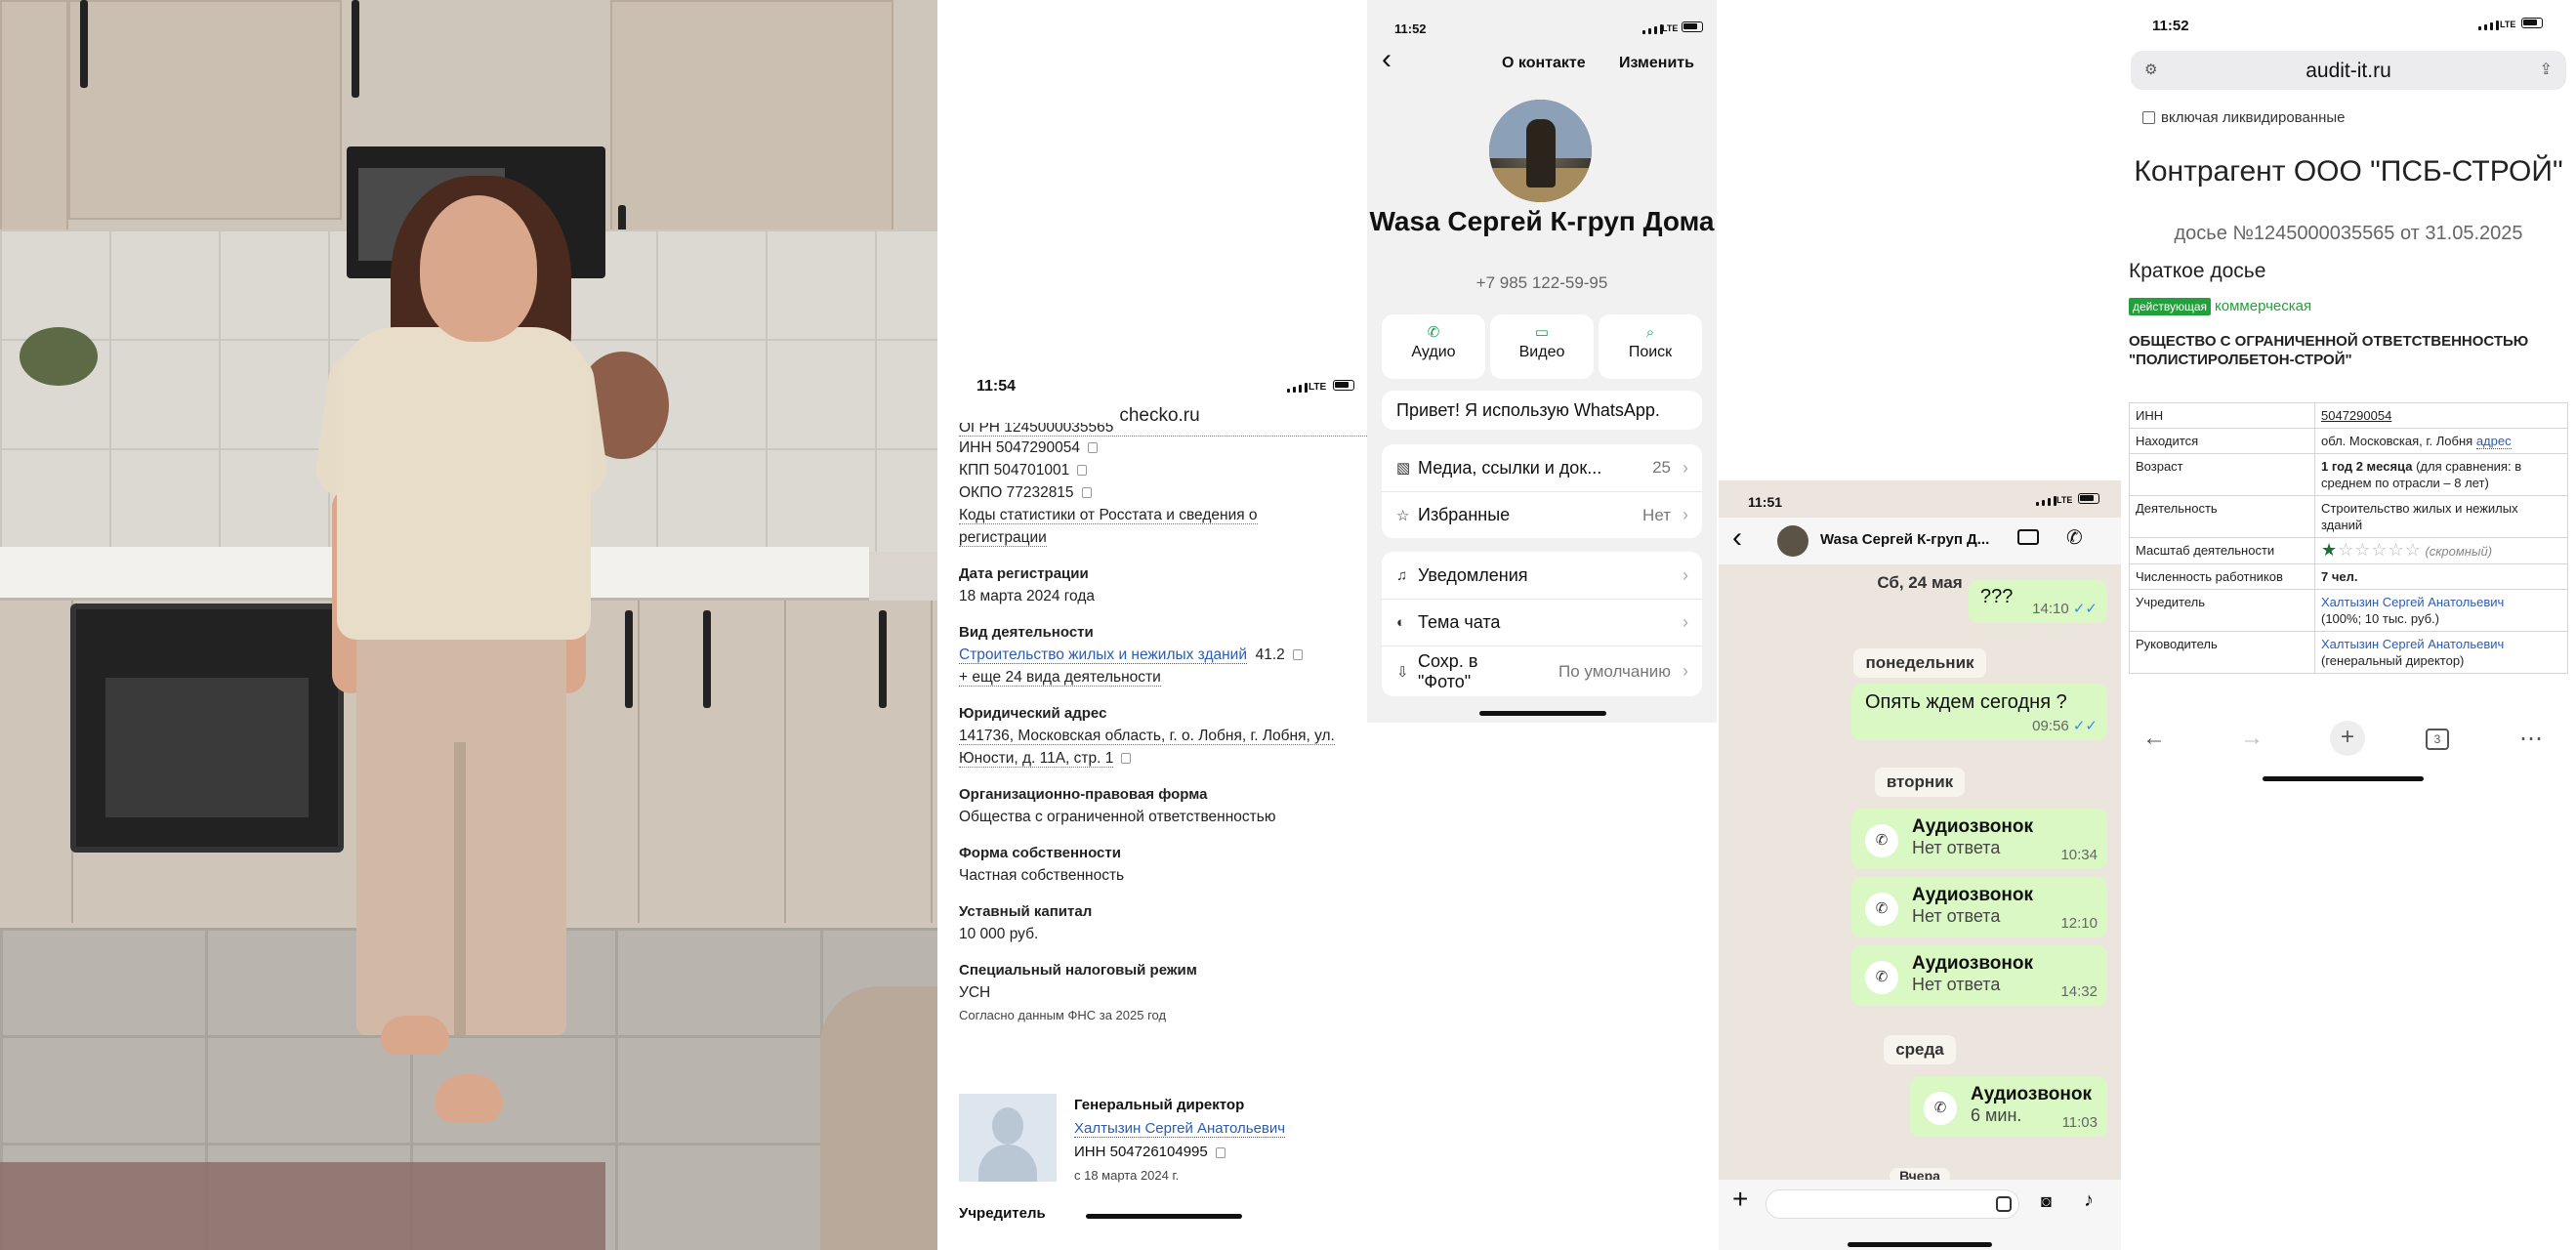 The image size is (2576, 1250). Describe the element at coordinates (2089, 1201) in the screenshot. I see `microphone-icon: ♪` at that location.